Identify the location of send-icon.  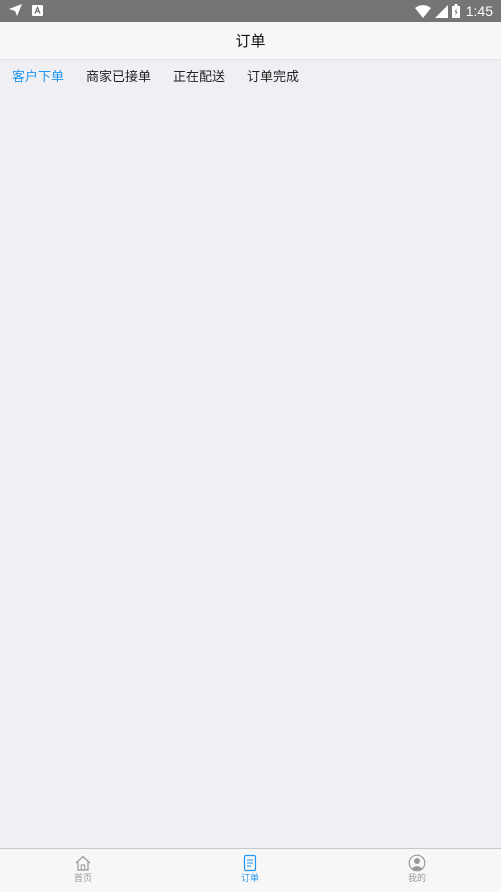
(15, 10).